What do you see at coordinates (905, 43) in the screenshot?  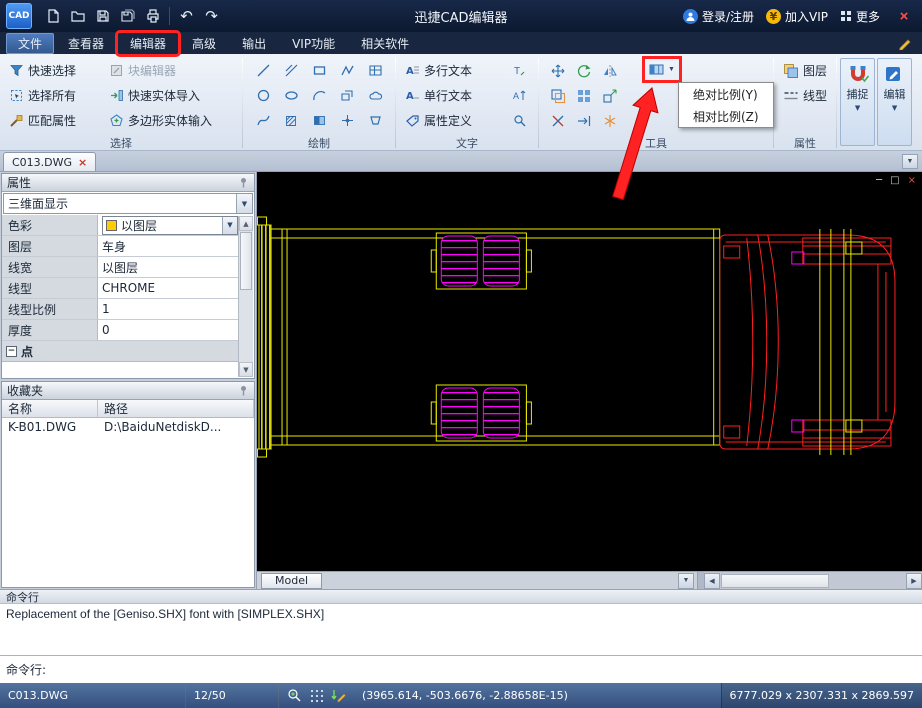 I see `pencil-icon` at bounding box center [905, 43].